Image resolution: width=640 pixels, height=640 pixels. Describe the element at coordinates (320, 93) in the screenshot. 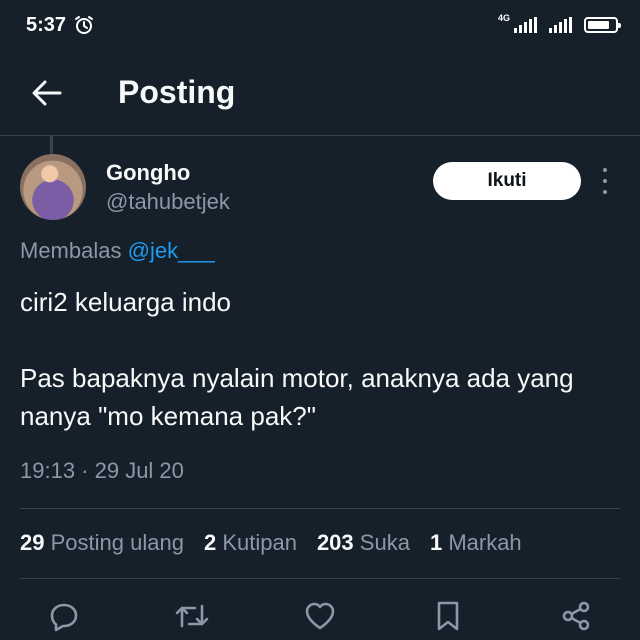

I see `top-app-bar: Posting` at that location.